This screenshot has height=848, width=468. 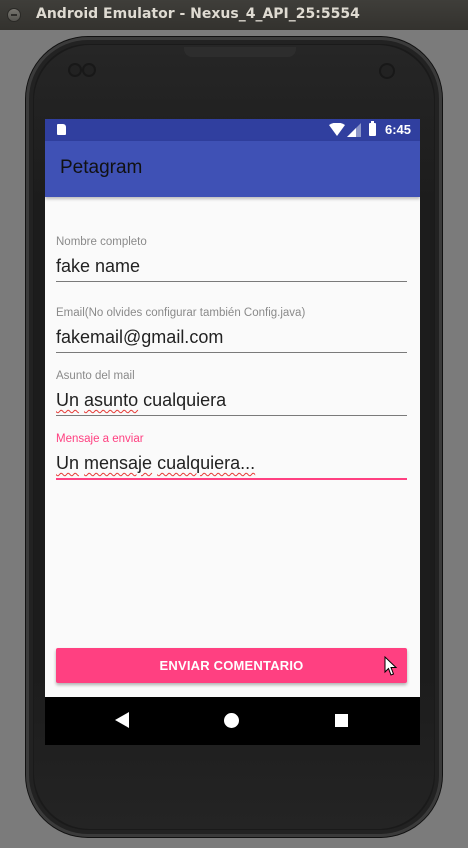 I want to click on name-input: fake name, so click(x=231, y=268).